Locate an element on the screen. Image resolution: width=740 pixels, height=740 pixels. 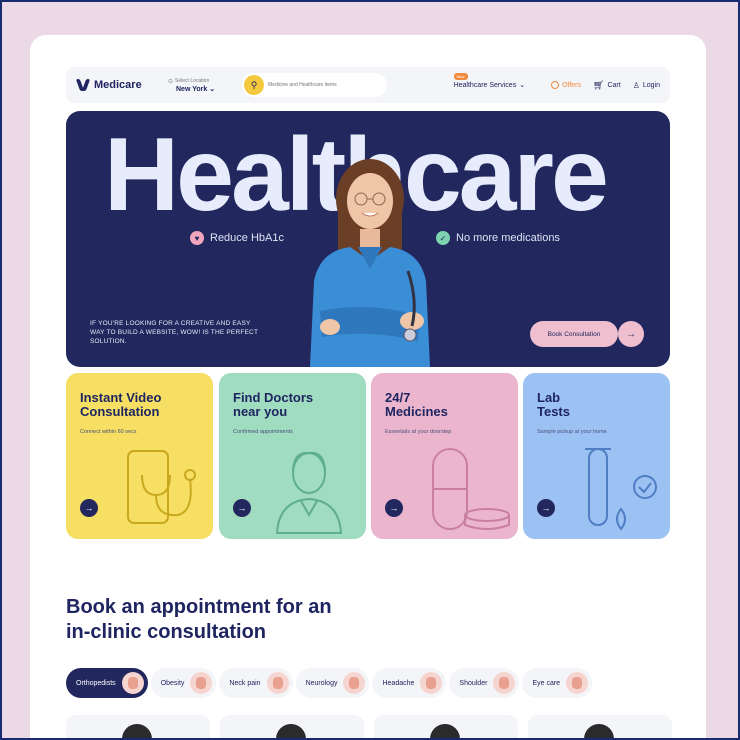
chip-obesity: Obesity is located at coordinates (183, 683).